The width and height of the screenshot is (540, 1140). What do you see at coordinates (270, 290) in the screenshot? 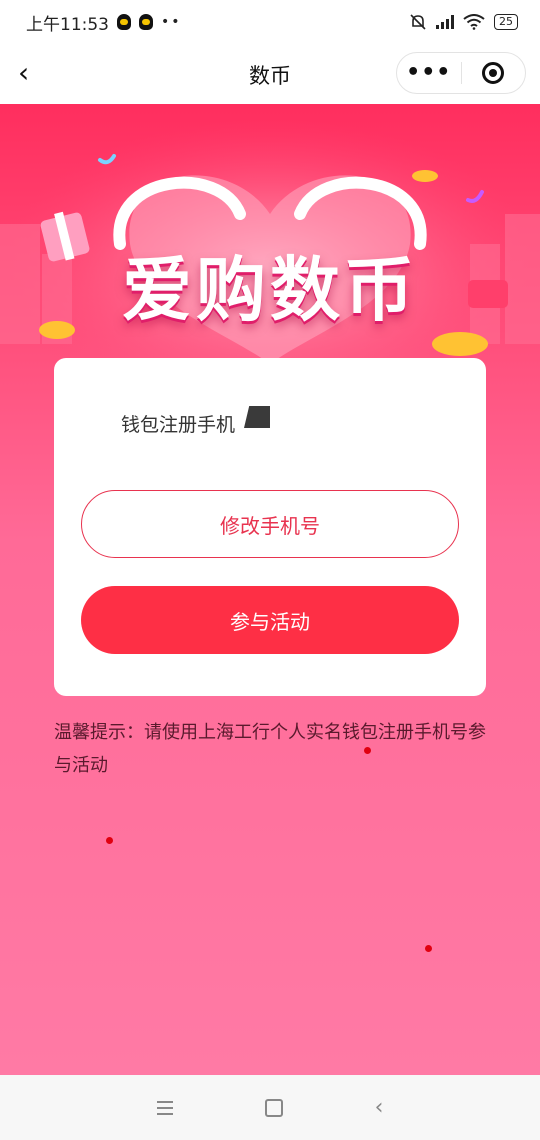
I see `banner-title: 爱购数币` at bounding box center [270, 290].